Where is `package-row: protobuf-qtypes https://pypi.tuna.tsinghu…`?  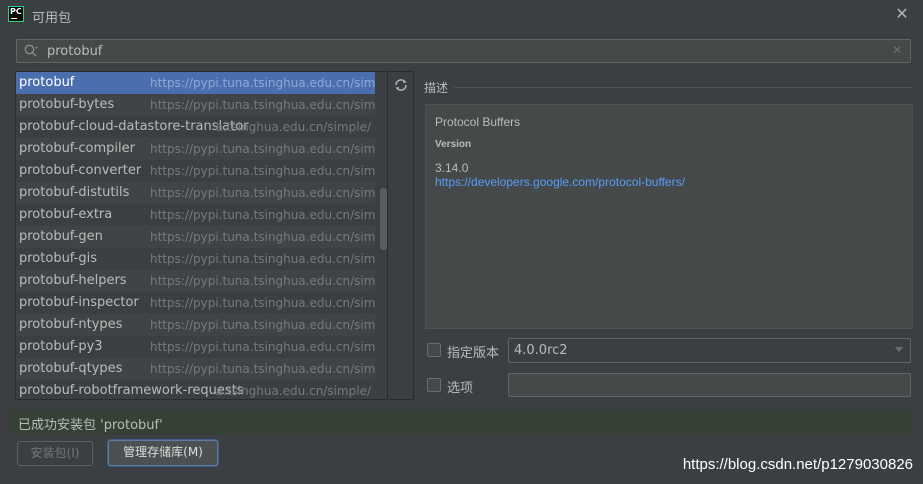
package-row: protobuf-qtypes https://pypi.tuna.tsinghu… is located at coordinates (201, 369).